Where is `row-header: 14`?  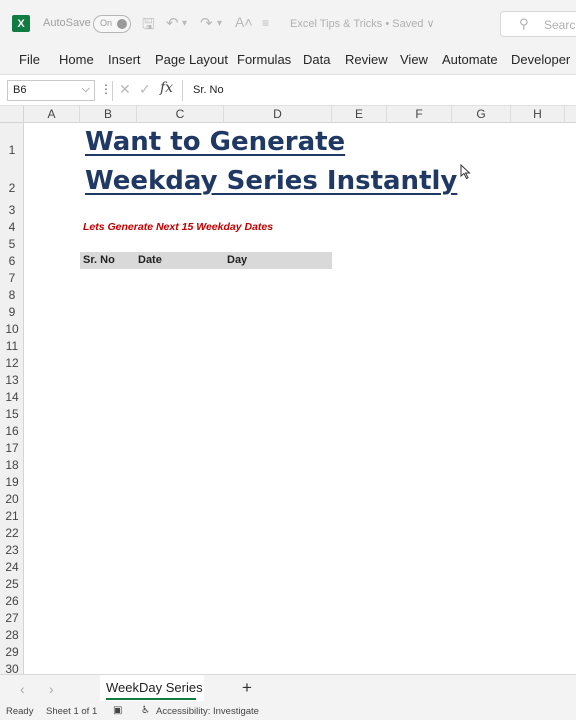
row-header: 14 is located at coordinates (12, 397).